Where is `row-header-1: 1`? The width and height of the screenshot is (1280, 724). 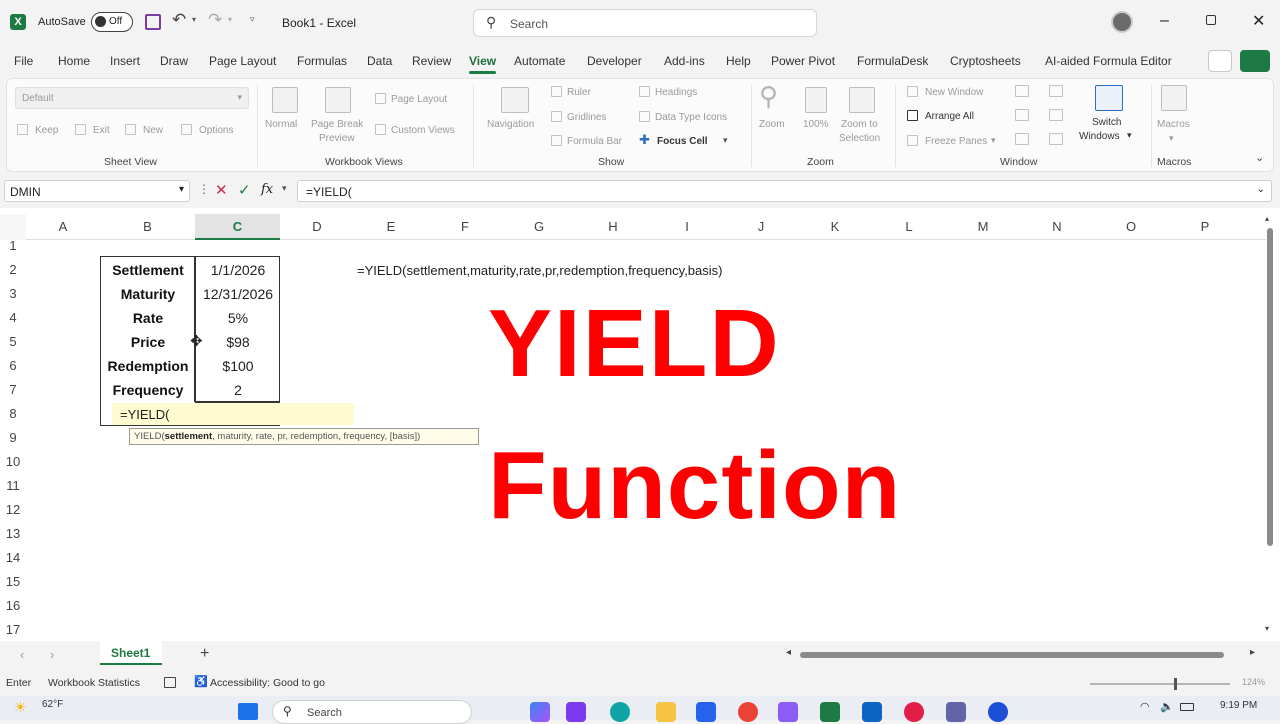
row-header-1: 1 is located at coordinates (13, 245).